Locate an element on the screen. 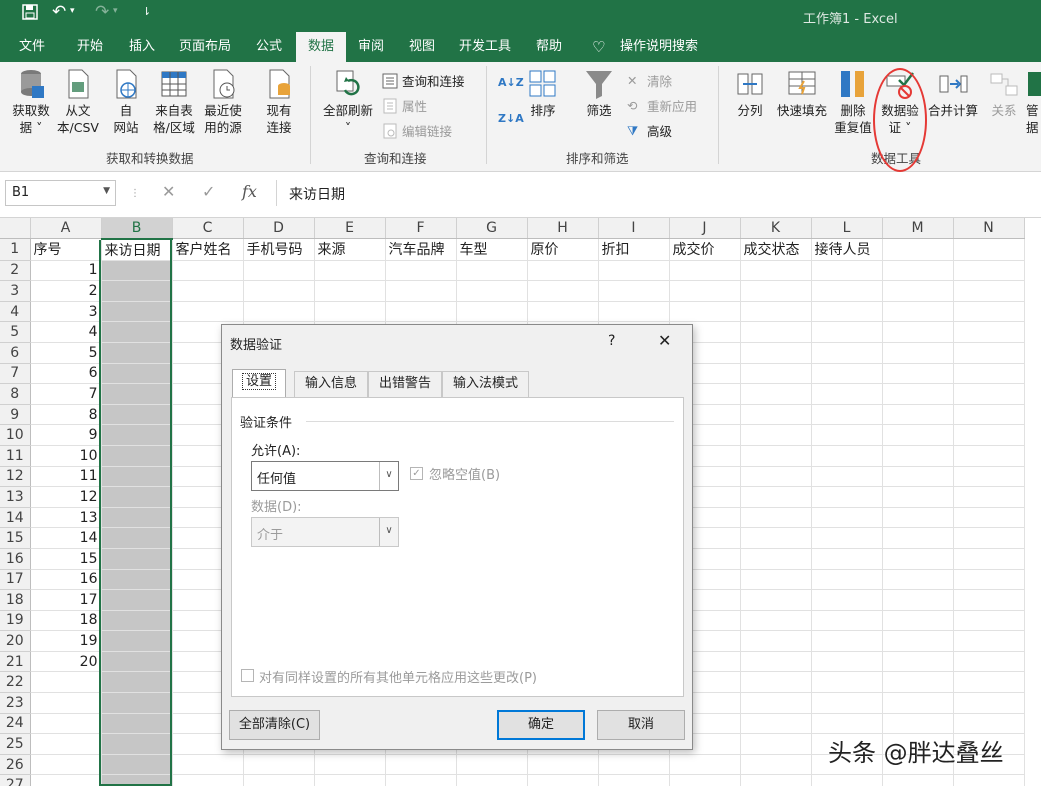 Image resolution: width=1041 pixels, height=786 pixels. cell-g27 is located at coordinates (492, 780).